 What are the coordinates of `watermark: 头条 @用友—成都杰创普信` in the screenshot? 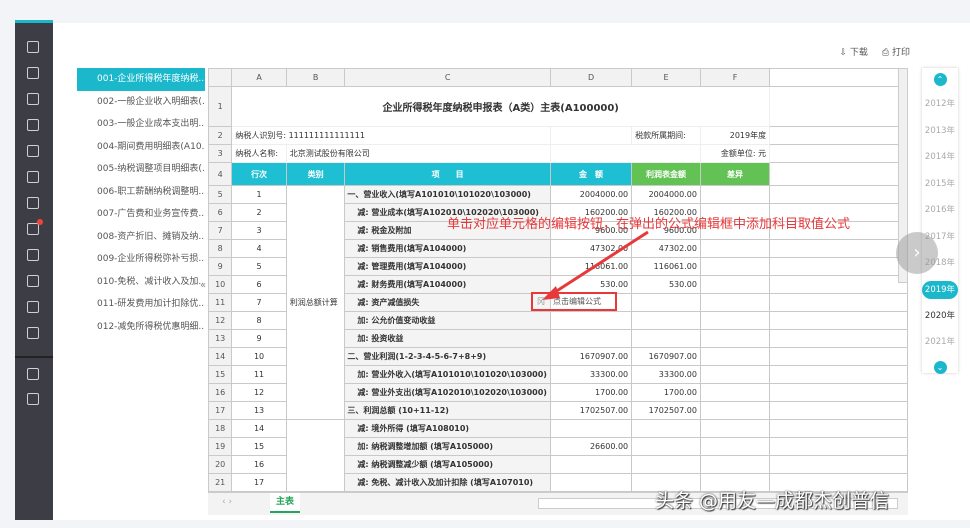 It's located at (772, 501).